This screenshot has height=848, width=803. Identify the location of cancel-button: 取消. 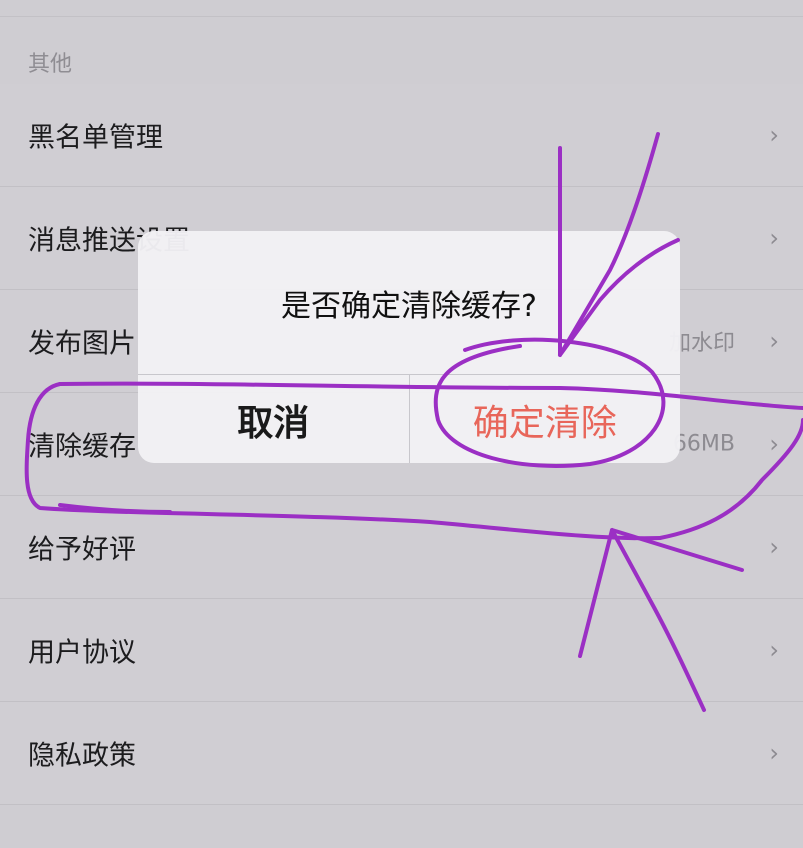
(274, 419).